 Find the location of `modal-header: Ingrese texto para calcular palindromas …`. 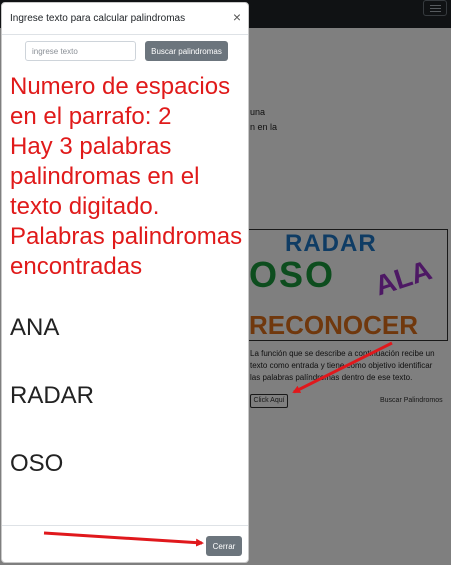

modal-header: Ingrese texto para calcular palindromas … is located at coordinates (125, 19).